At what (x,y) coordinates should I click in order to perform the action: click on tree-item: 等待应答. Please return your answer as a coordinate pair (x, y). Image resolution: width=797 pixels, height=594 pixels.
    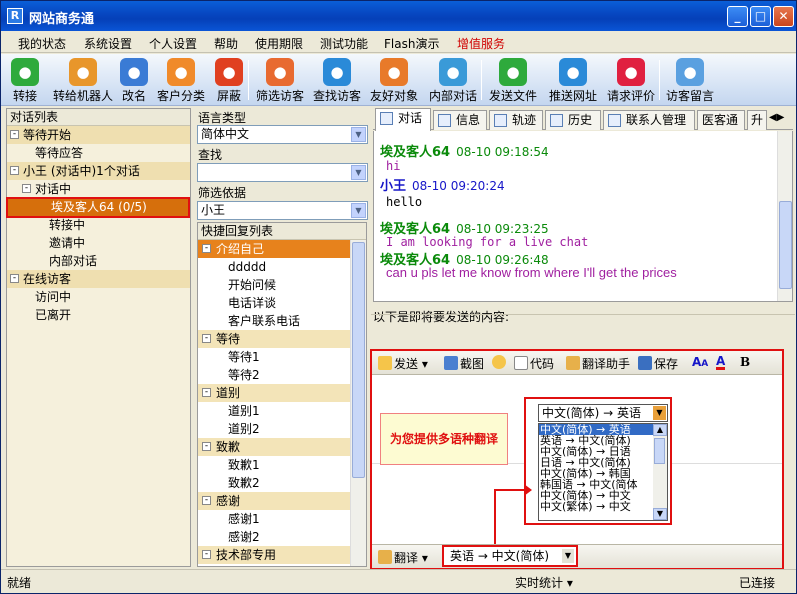
    Looking at the image, I should click on (98, 153).